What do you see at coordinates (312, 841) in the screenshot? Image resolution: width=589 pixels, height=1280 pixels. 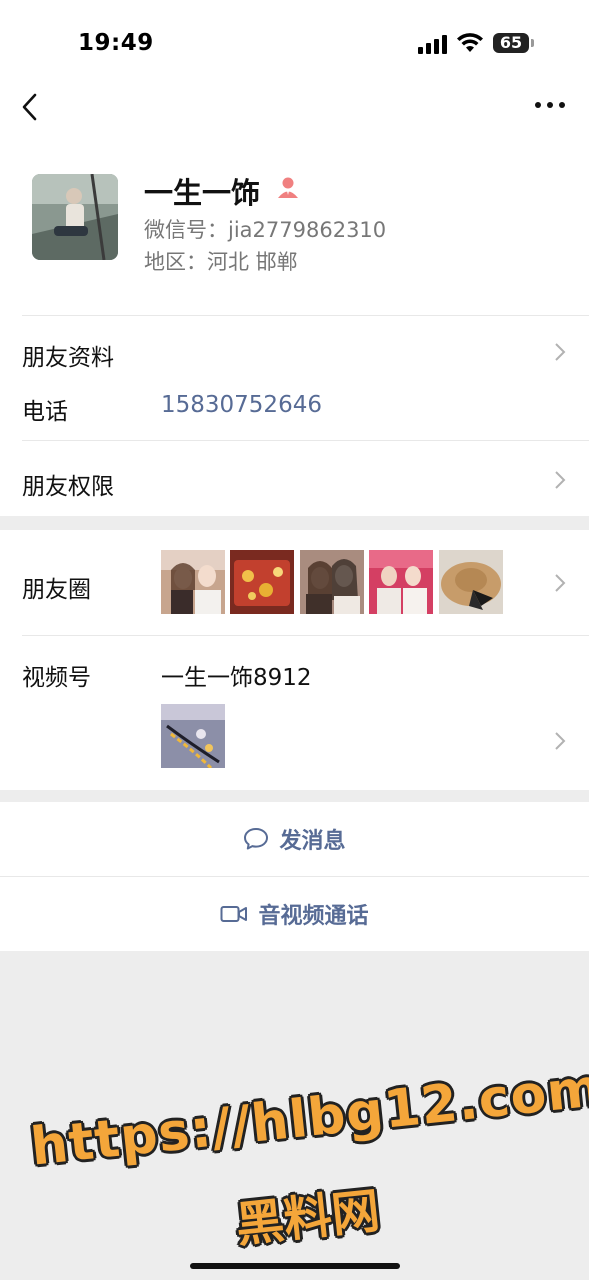 I see `send-message-label: 发消息` at bounding box center [312, 841].